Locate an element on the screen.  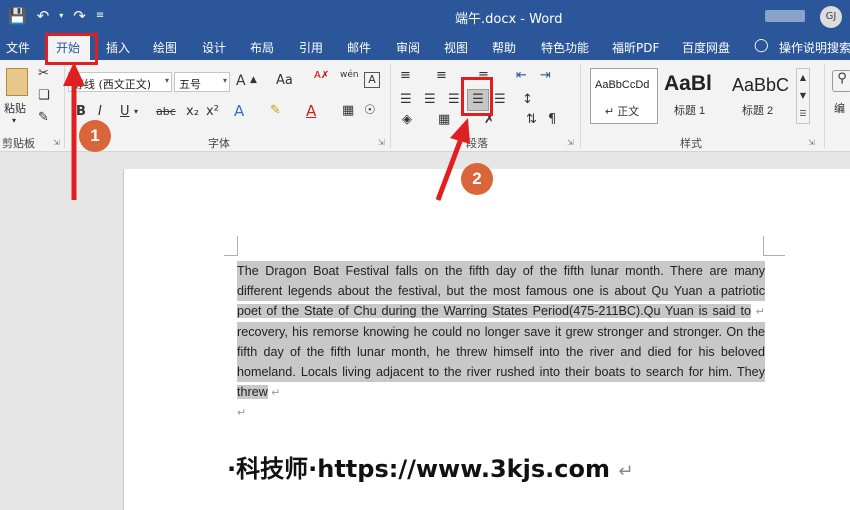
title-bar: 💾 ↶ ▾ ↷ ≡ 端午.docx - Word GJ is located at coordinates (425, 17).